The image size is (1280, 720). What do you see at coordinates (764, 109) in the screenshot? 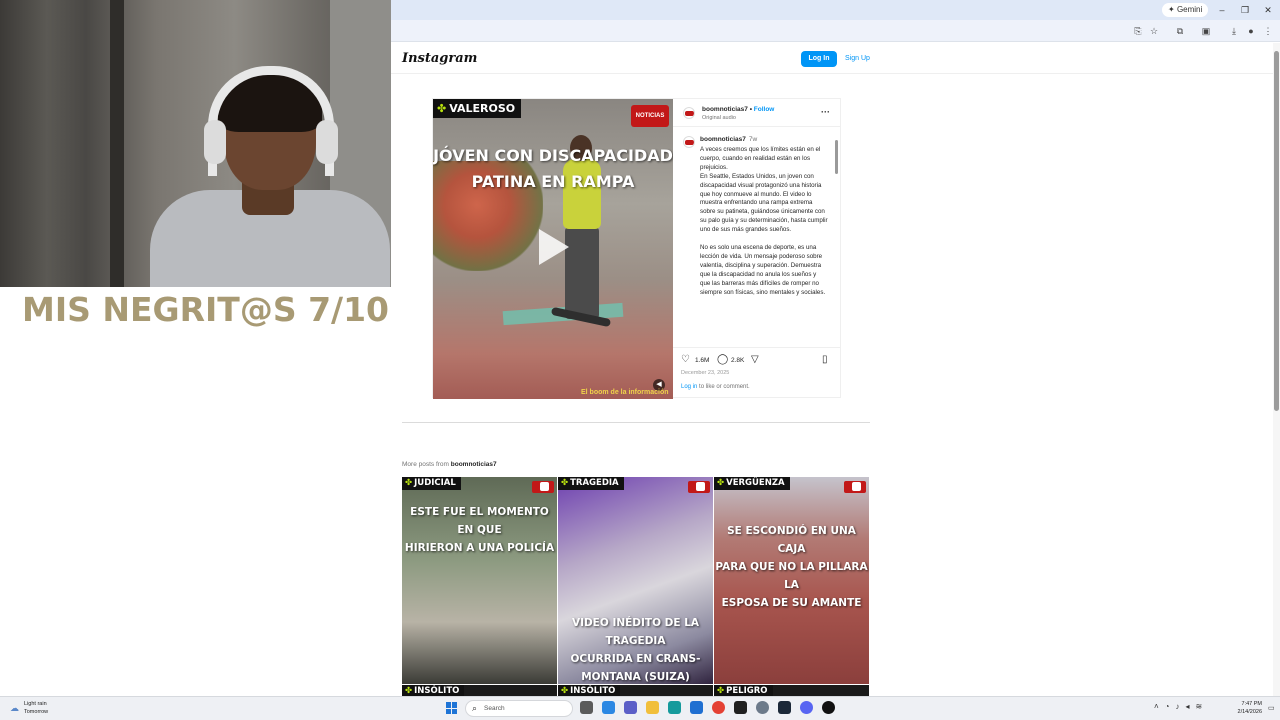
I see `follow-button: Follow` at bounding box center [764, 109].